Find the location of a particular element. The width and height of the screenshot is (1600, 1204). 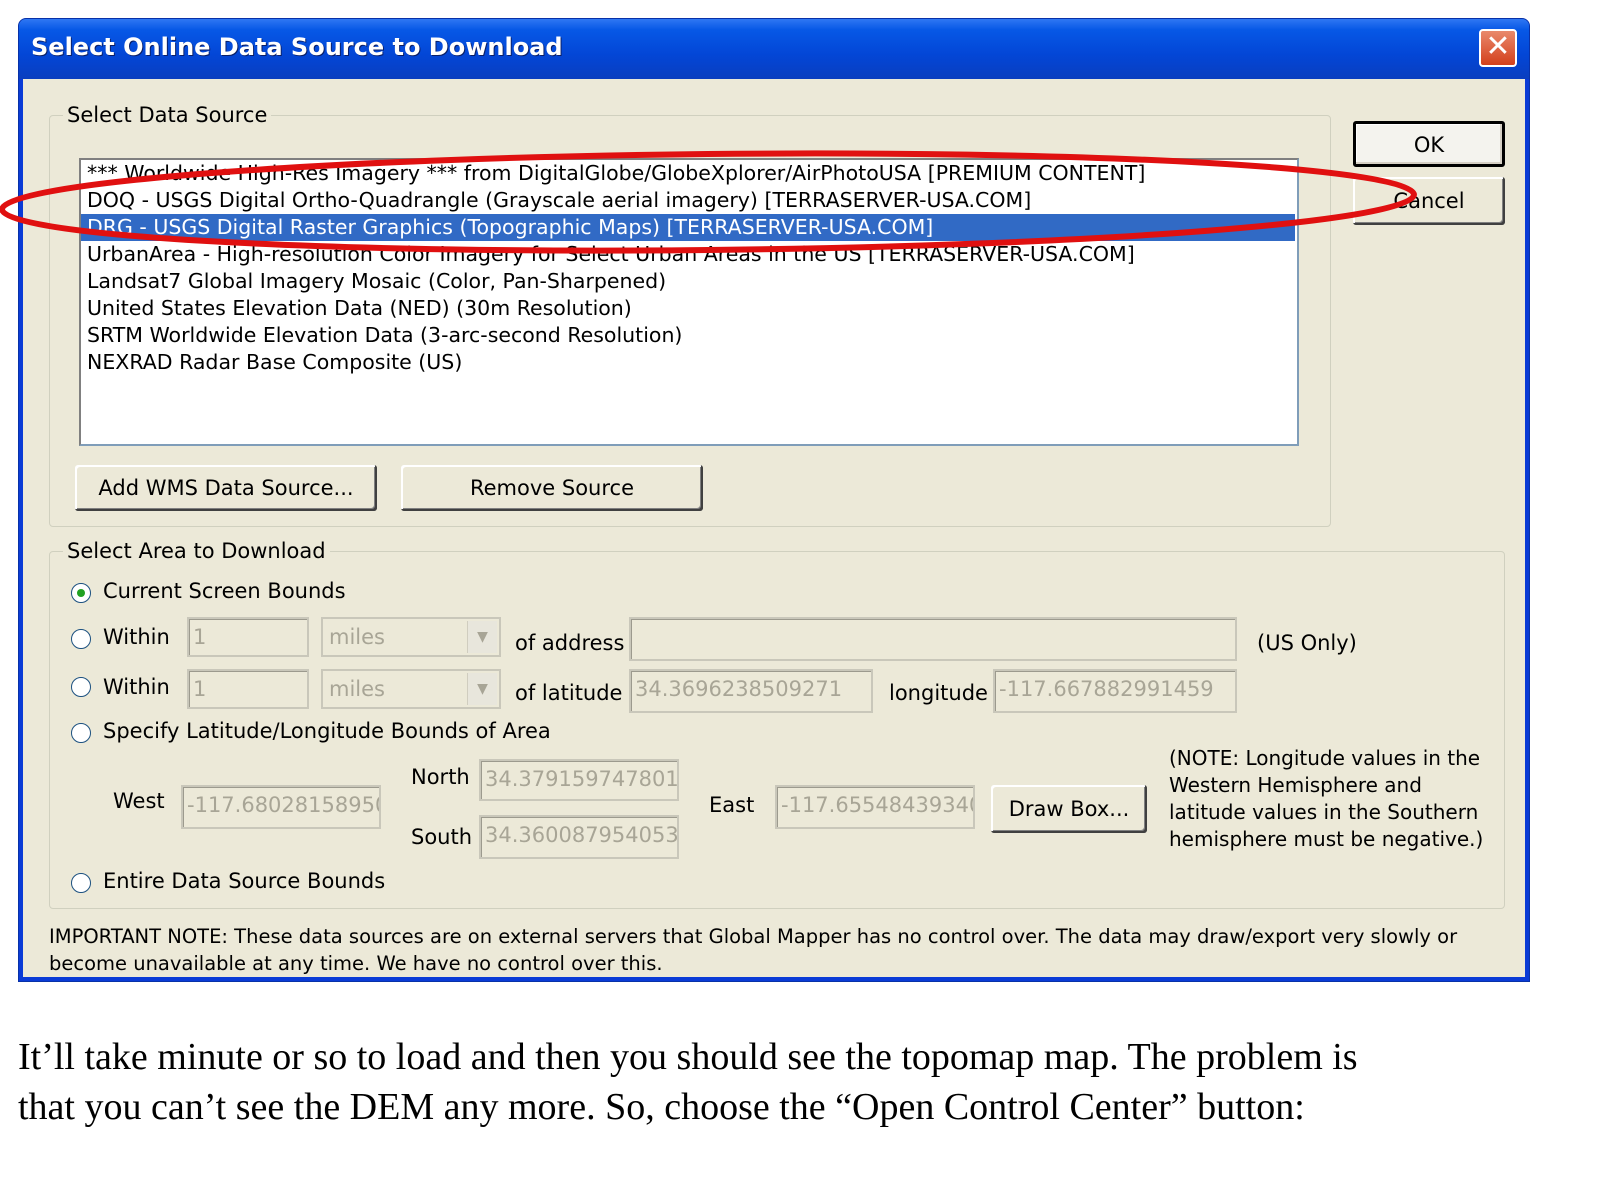

entire-bounds-radio is located at coordinates (81, 883).